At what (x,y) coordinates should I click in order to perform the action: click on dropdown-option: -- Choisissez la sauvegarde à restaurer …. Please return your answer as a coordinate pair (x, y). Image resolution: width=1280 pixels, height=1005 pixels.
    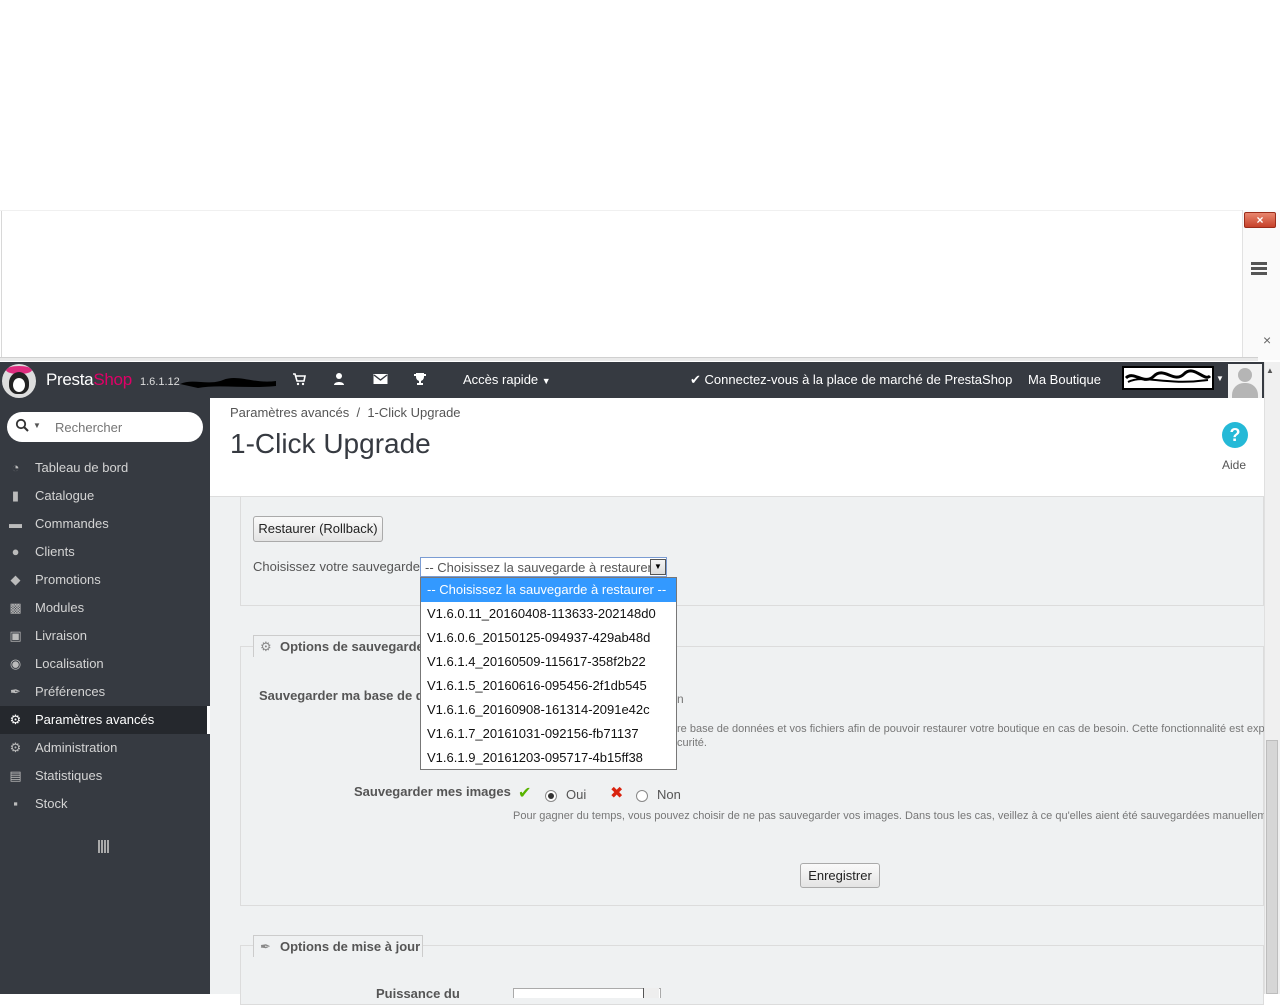
    Looking at the image, I should click on (548, 590).